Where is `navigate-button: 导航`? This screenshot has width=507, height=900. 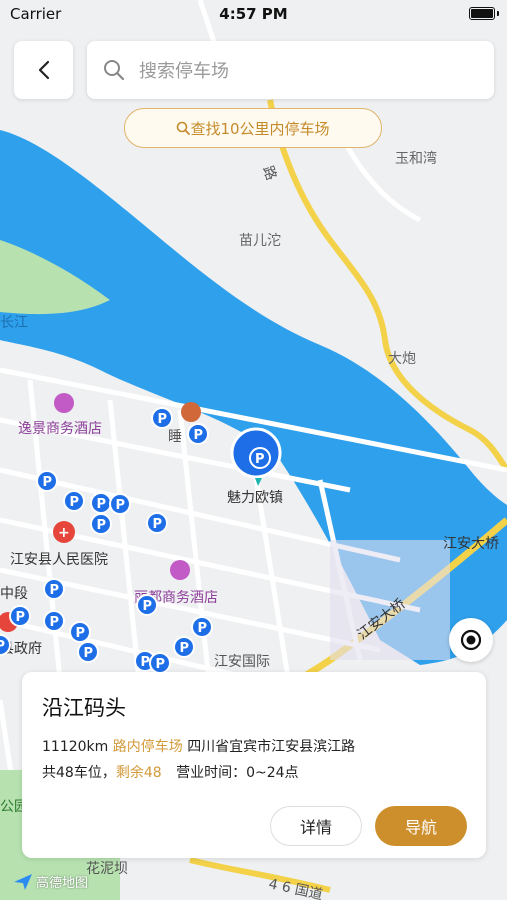
navigate-button: 导航 is located at coordinates (421, 826).